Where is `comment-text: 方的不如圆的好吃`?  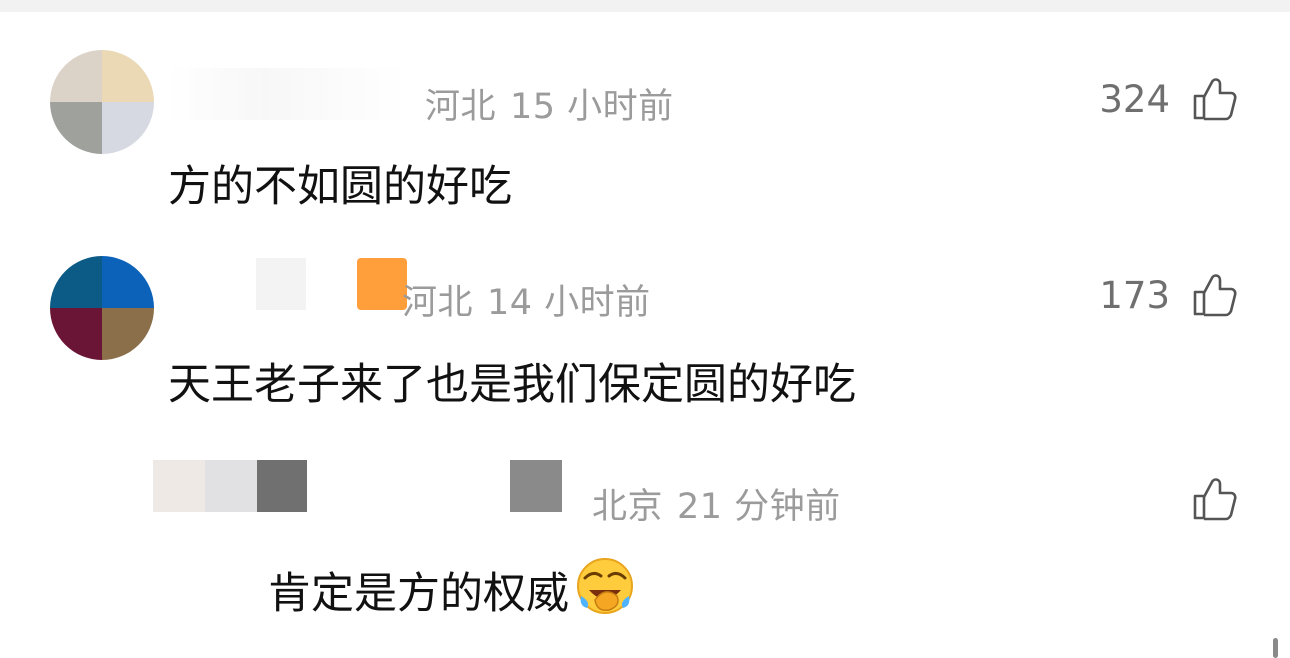 comment-text: 方的不如圆的好吃 is located at coordinates (340, 187).